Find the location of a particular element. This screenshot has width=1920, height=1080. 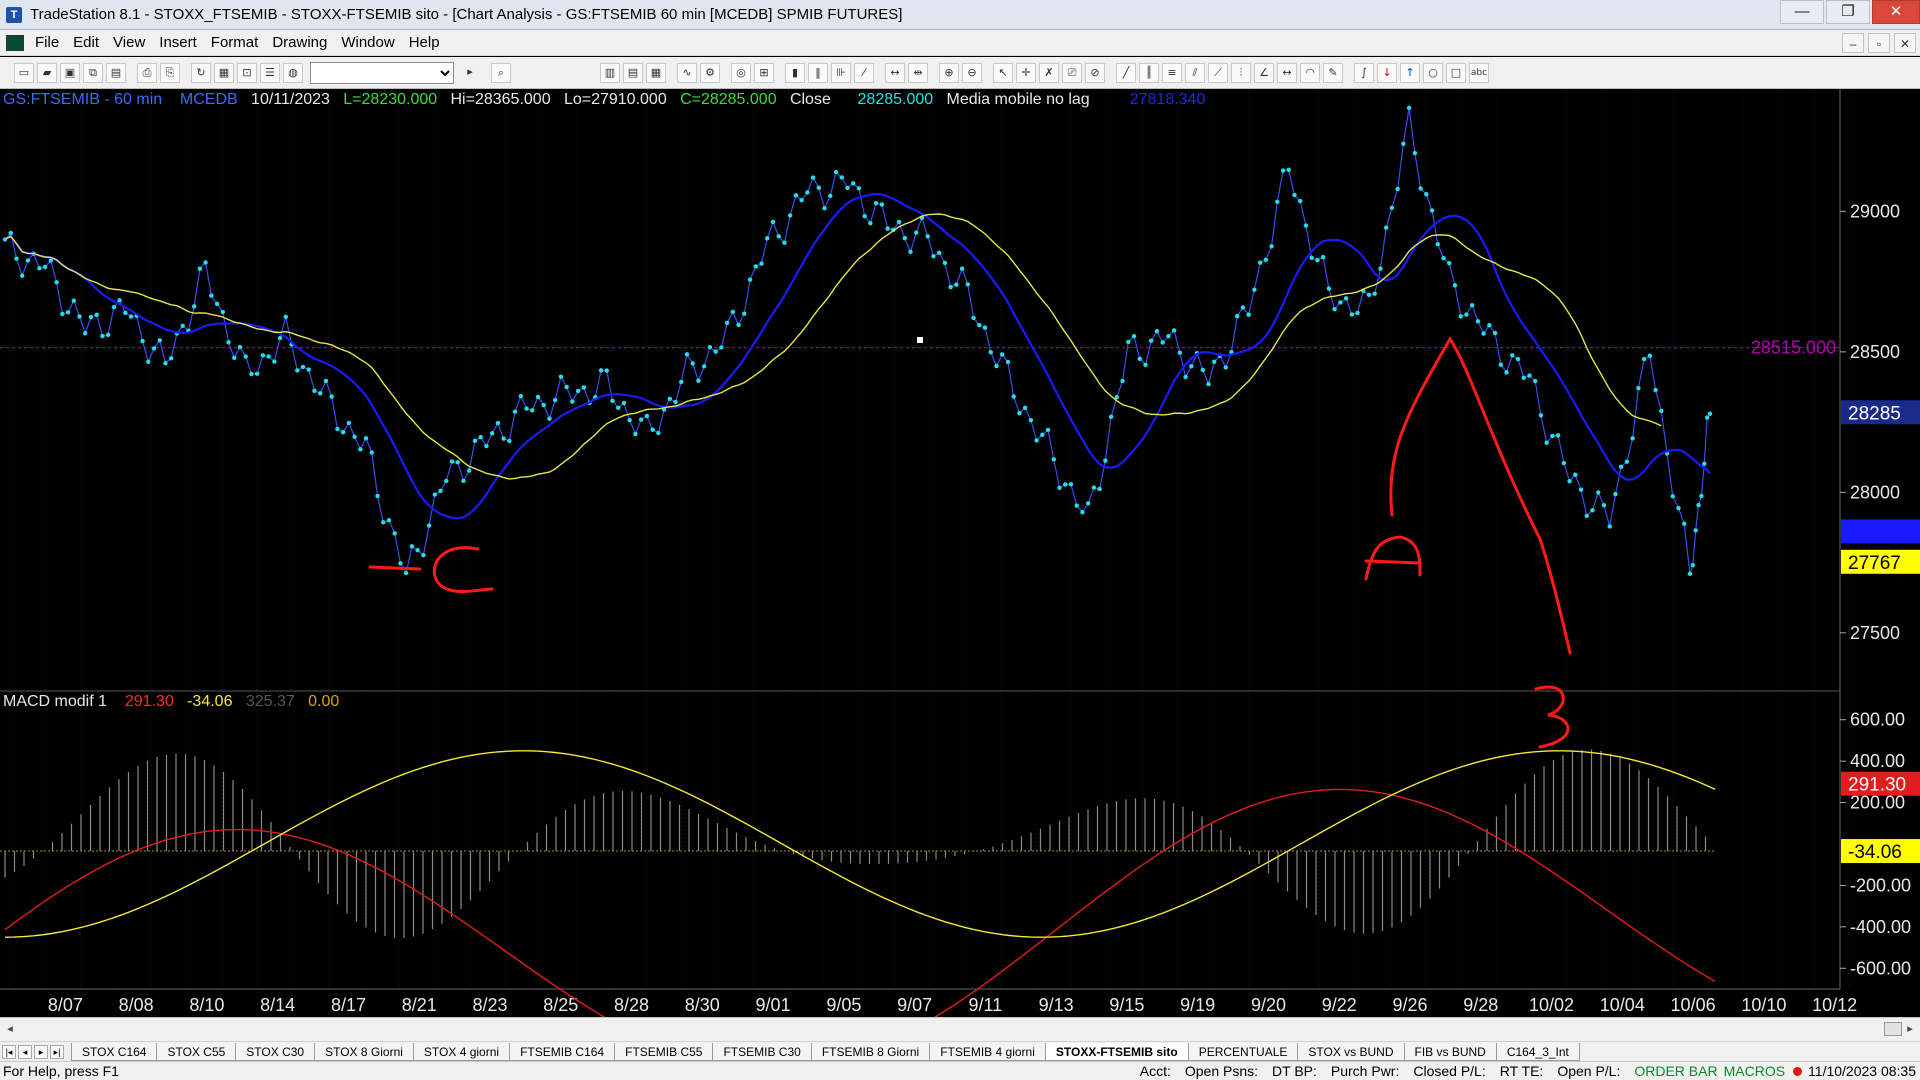

menu-edit: Edit is located at coordinates (86, 43).